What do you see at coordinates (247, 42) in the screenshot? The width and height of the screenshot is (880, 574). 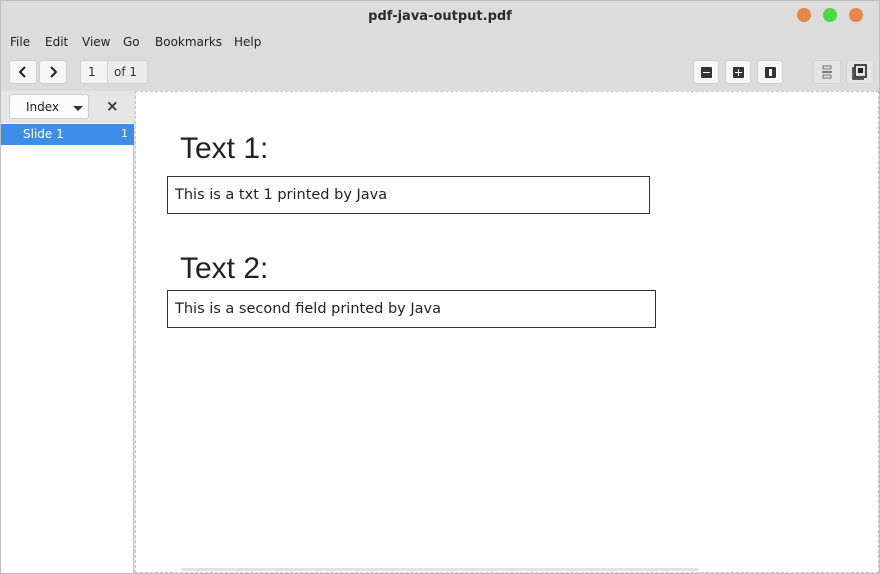 I see `menu-help: Help` at bounding box center [247, 42].